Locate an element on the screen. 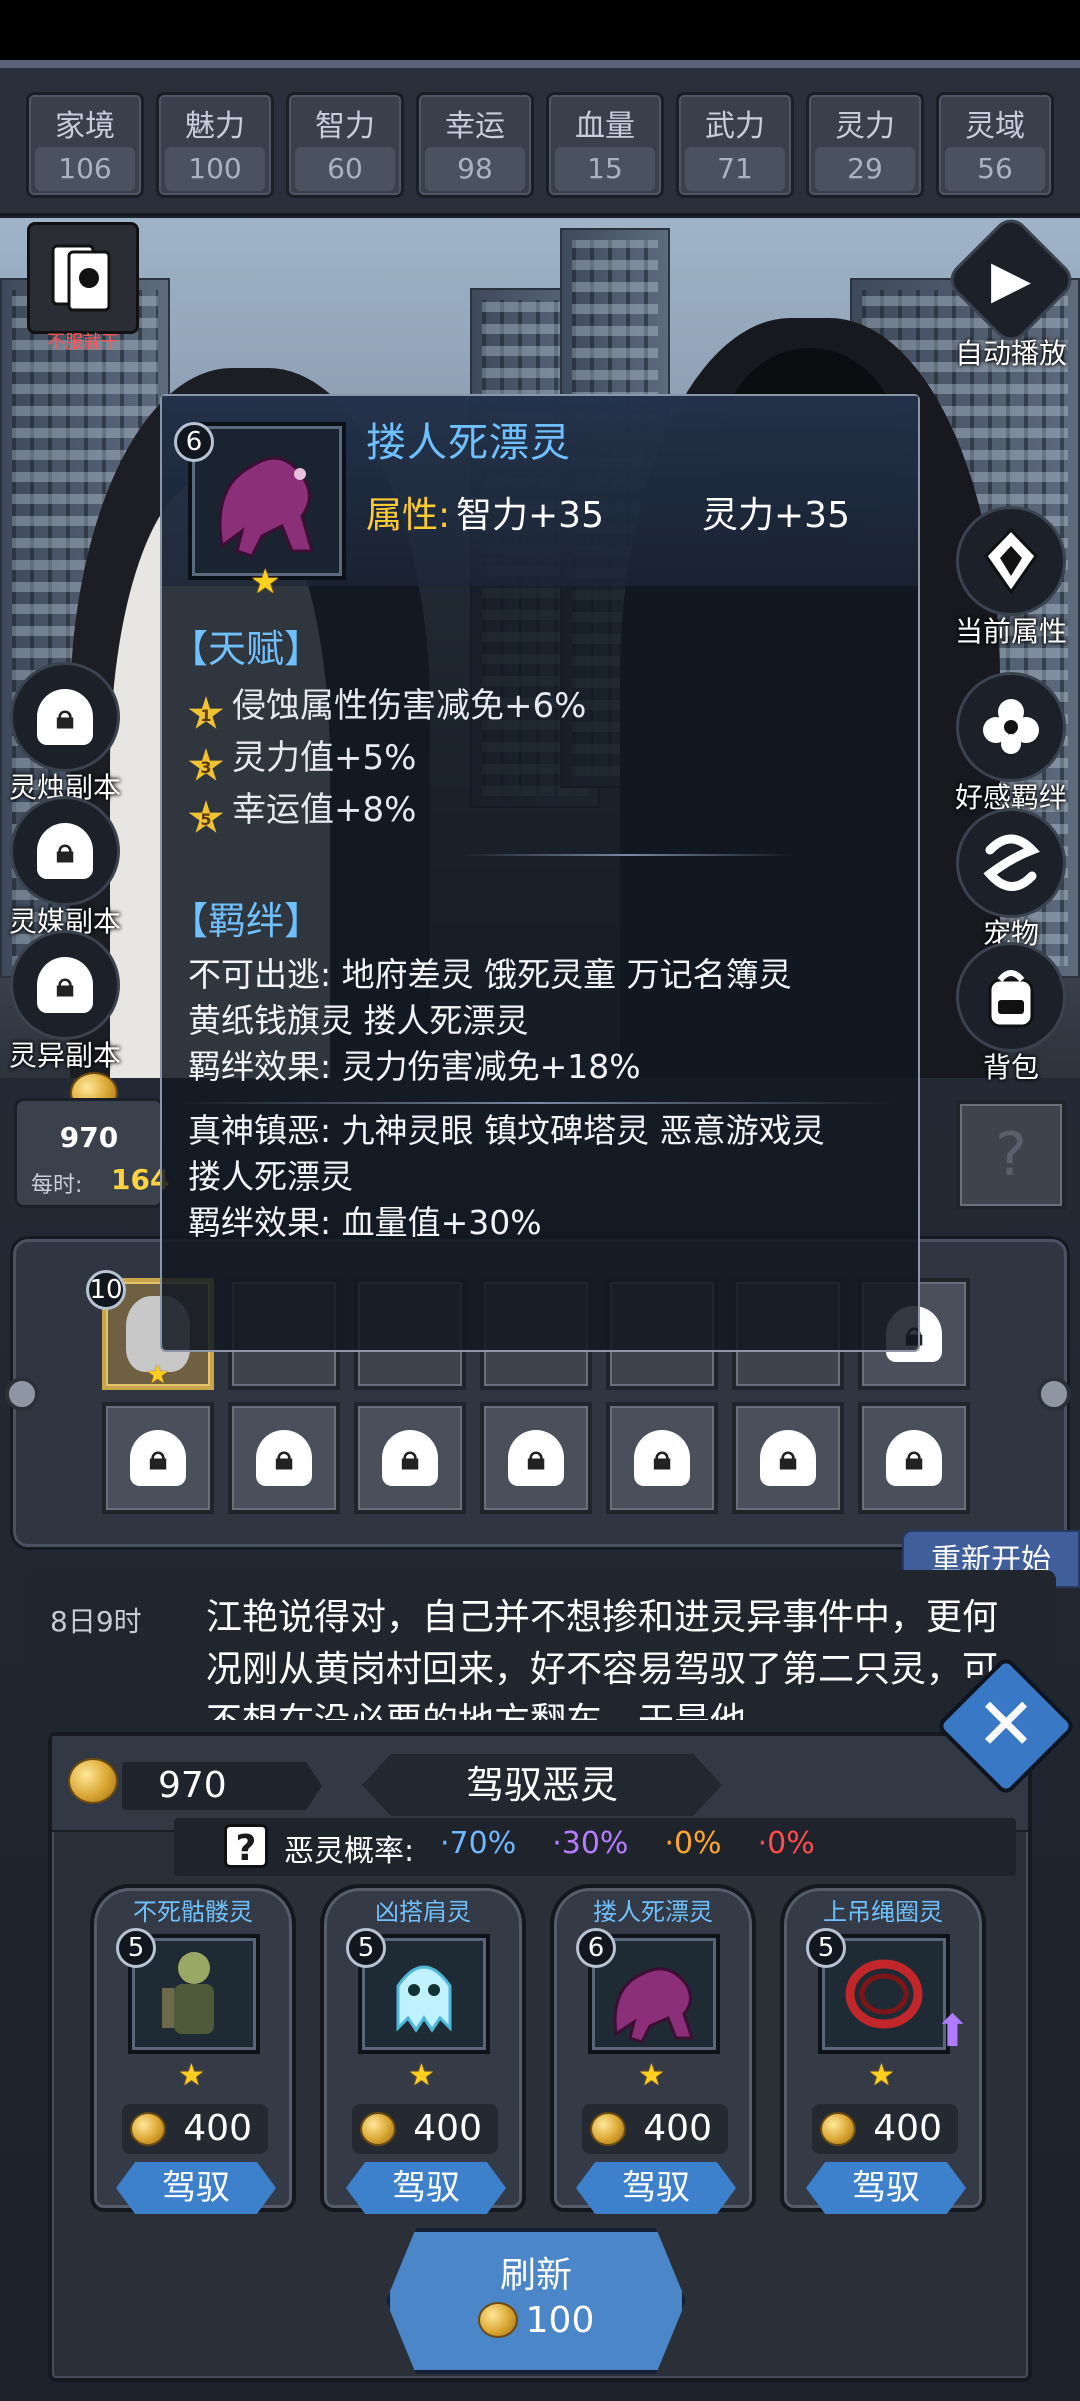 This screenshot has width=1080, height=2401. bond-members: 搂人死漂灵 is located at coordinates (270, 1176).